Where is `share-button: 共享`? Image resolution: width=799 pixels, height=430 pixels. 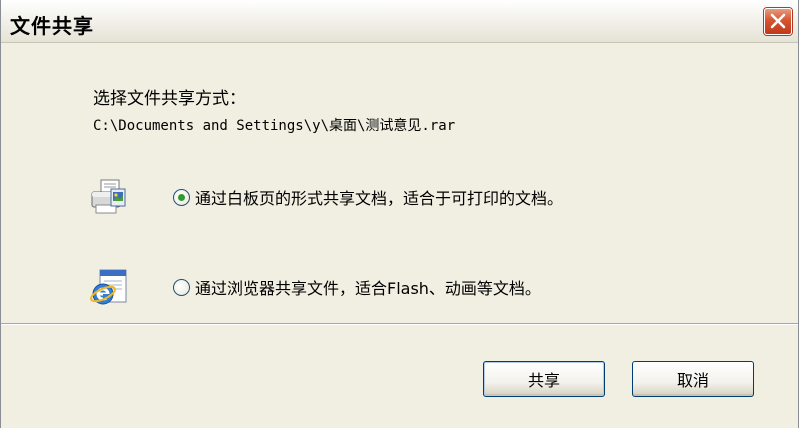 share-button: 共享 is located at coordinates (544, 379).